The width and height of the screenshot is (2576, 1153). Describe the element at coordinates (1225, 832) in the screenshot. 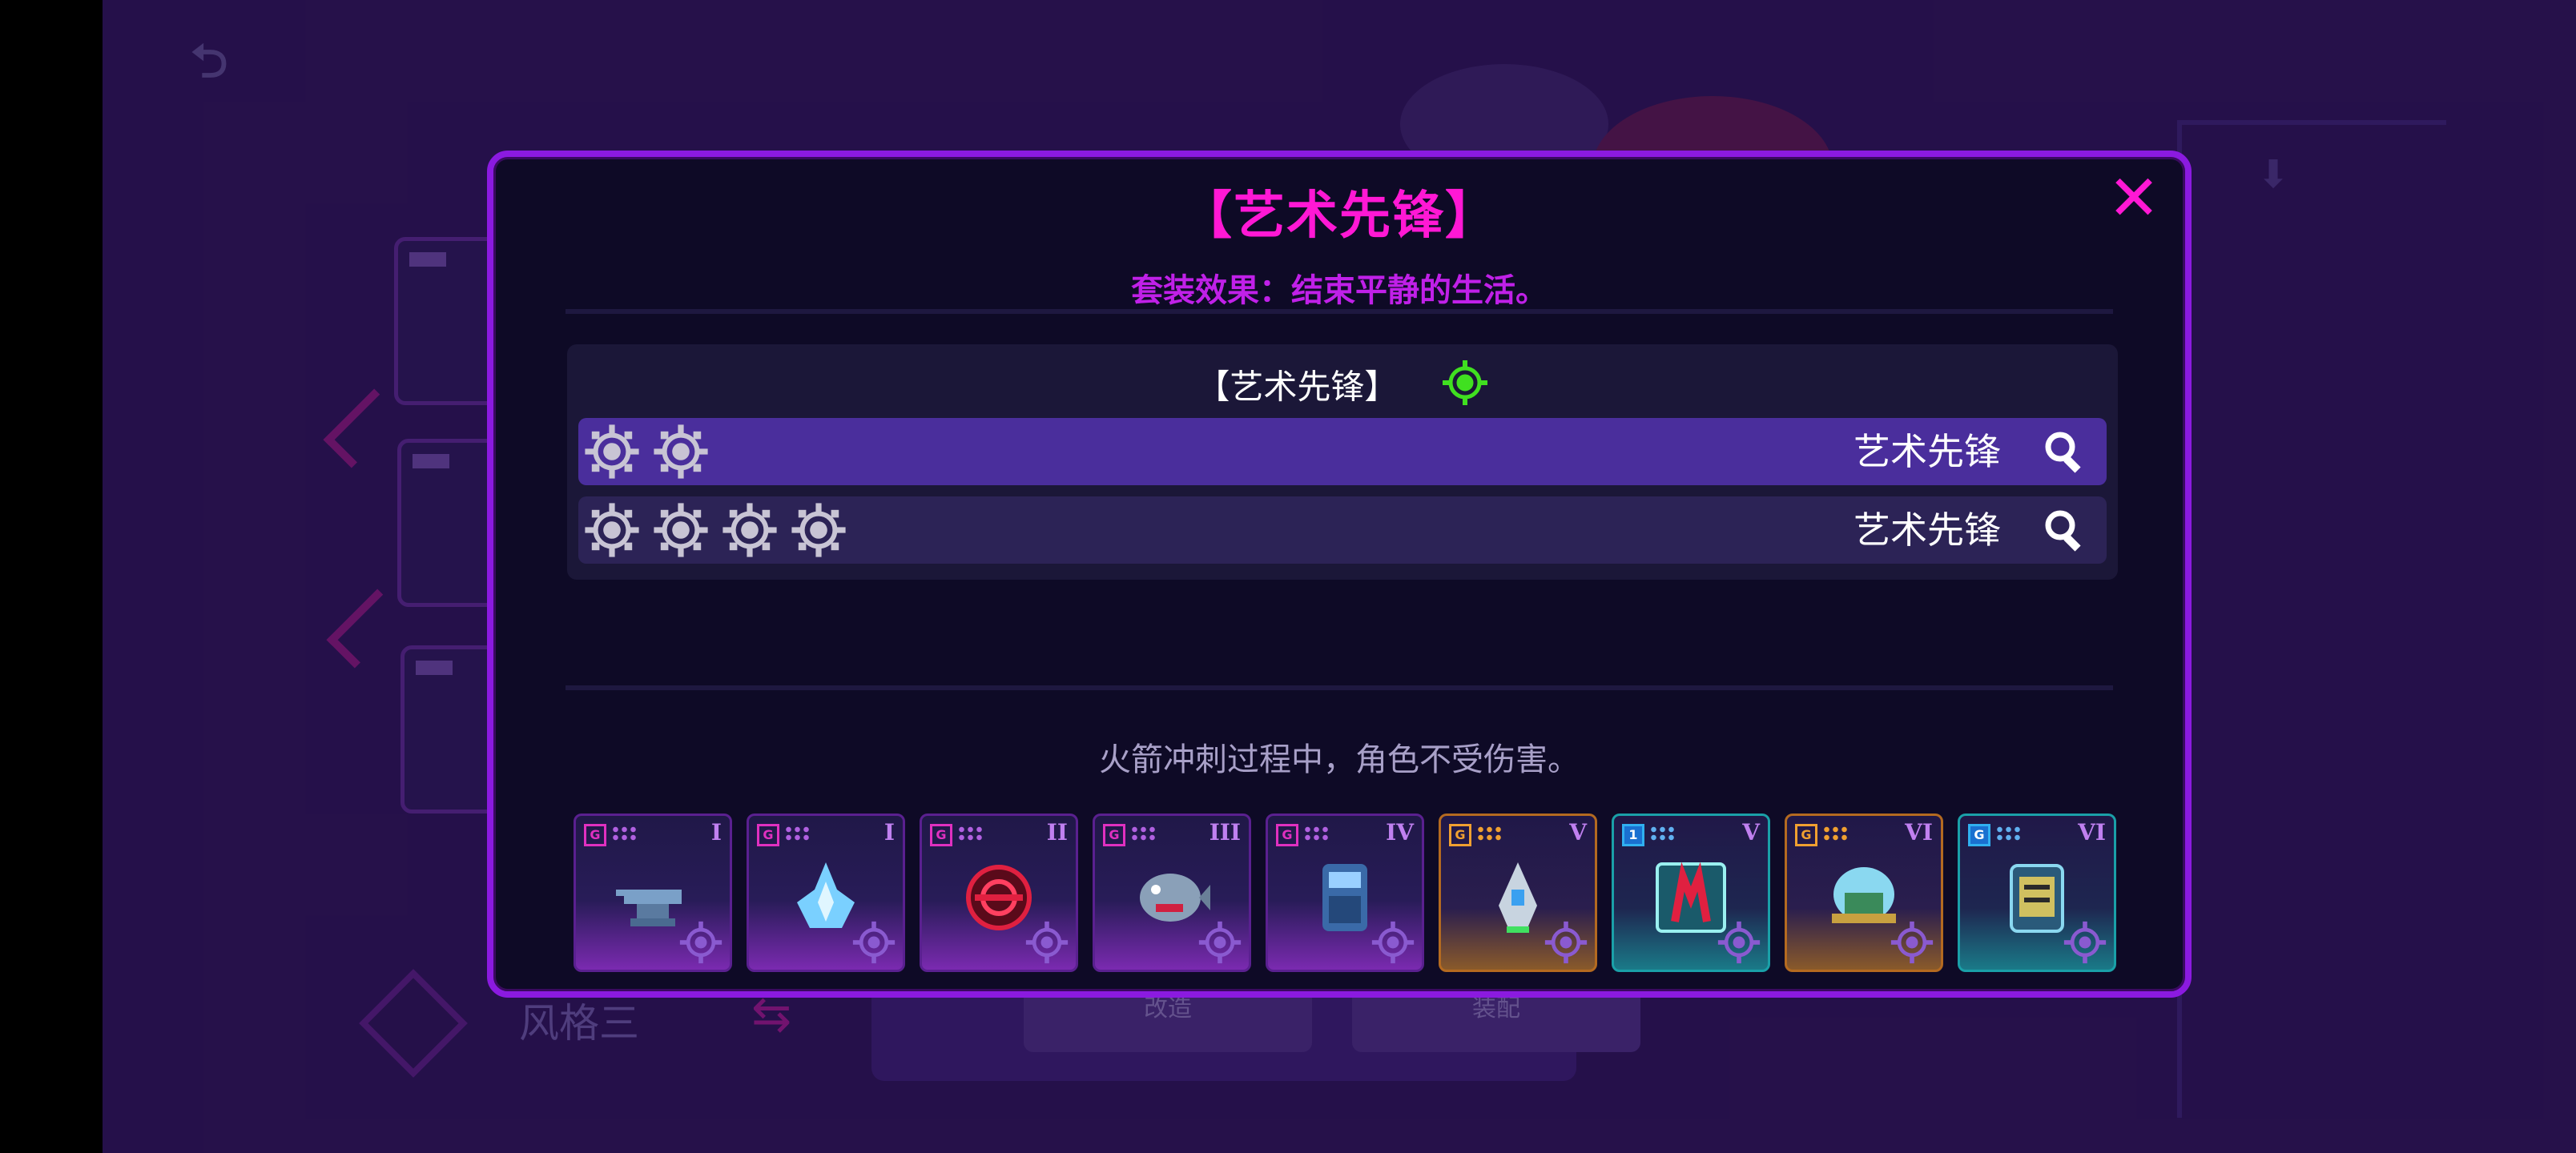

I see `level-numeral: III` at that location.